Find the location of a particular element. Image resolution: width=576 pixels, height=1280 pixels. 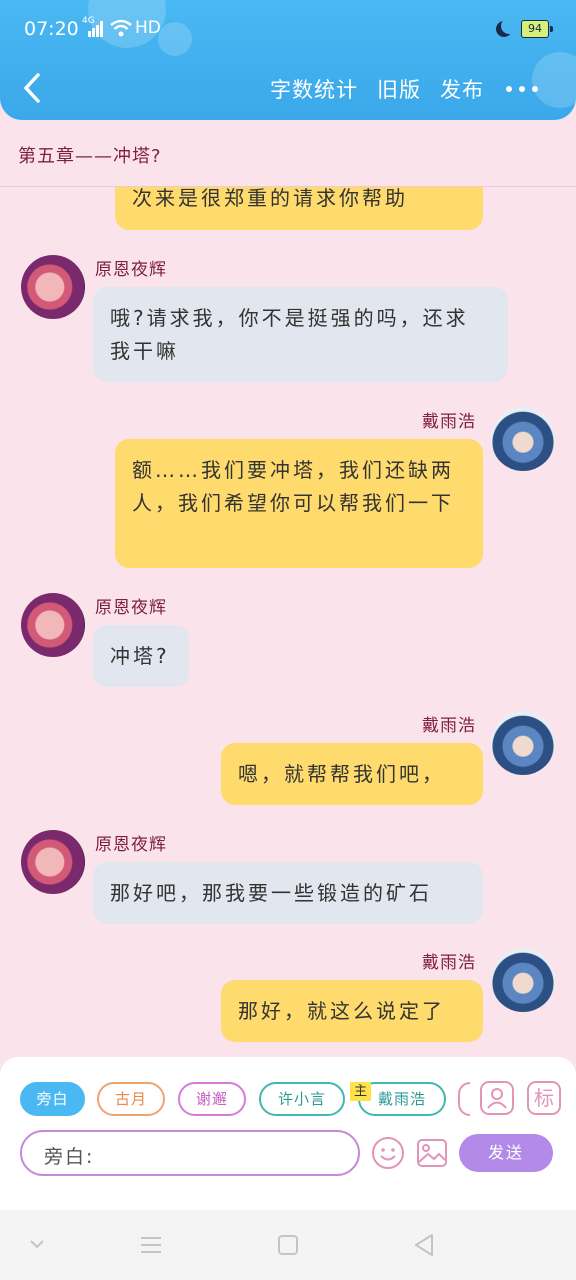

home-icon is located at coordinates (288, 1245).